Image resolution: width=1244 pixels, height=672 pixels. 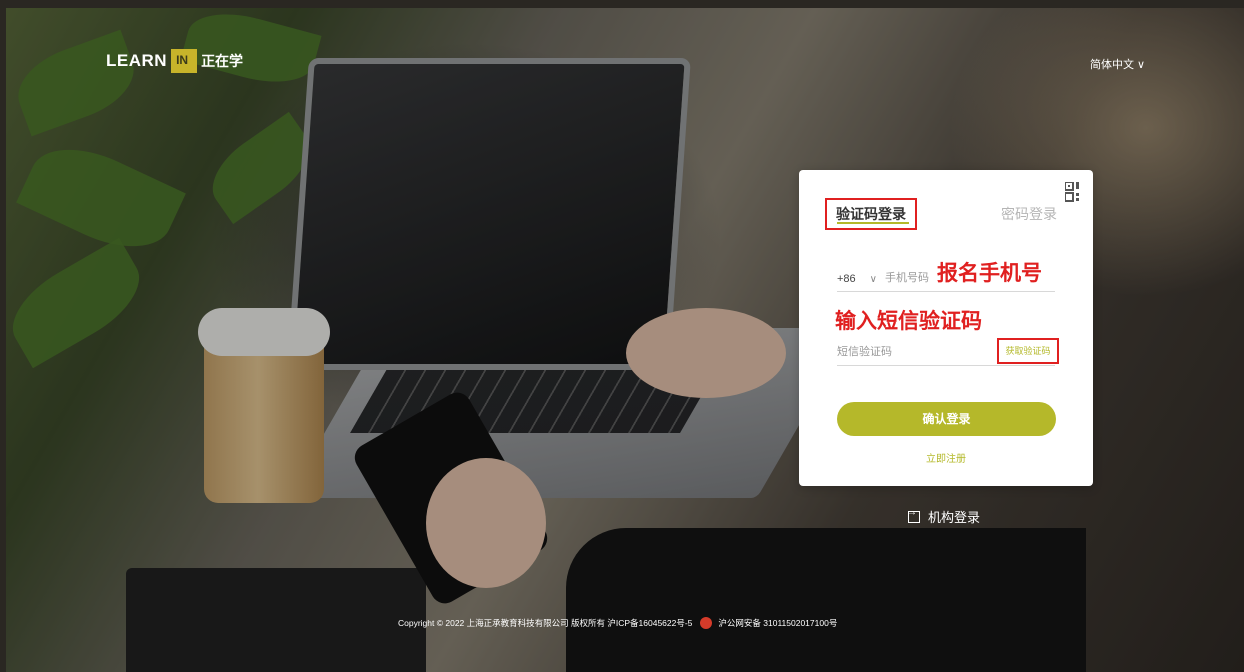 I want to click on chevron-down-icon: ∨, so click(x=873, y=279).